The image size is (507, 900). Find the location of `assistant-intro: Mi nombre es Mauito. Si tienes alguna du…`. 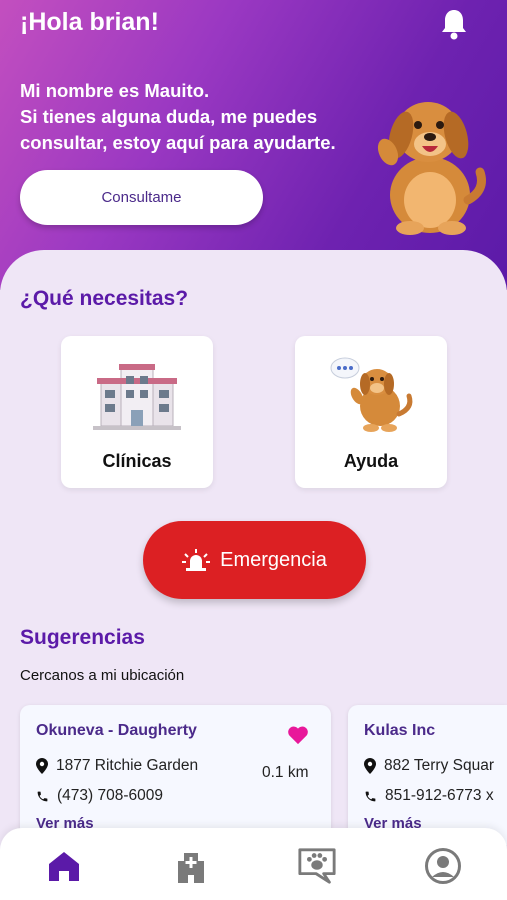

assistant-intro: Mi nombre es Mauito. Si tienes alguna du… is located at coordinates (200, 117).